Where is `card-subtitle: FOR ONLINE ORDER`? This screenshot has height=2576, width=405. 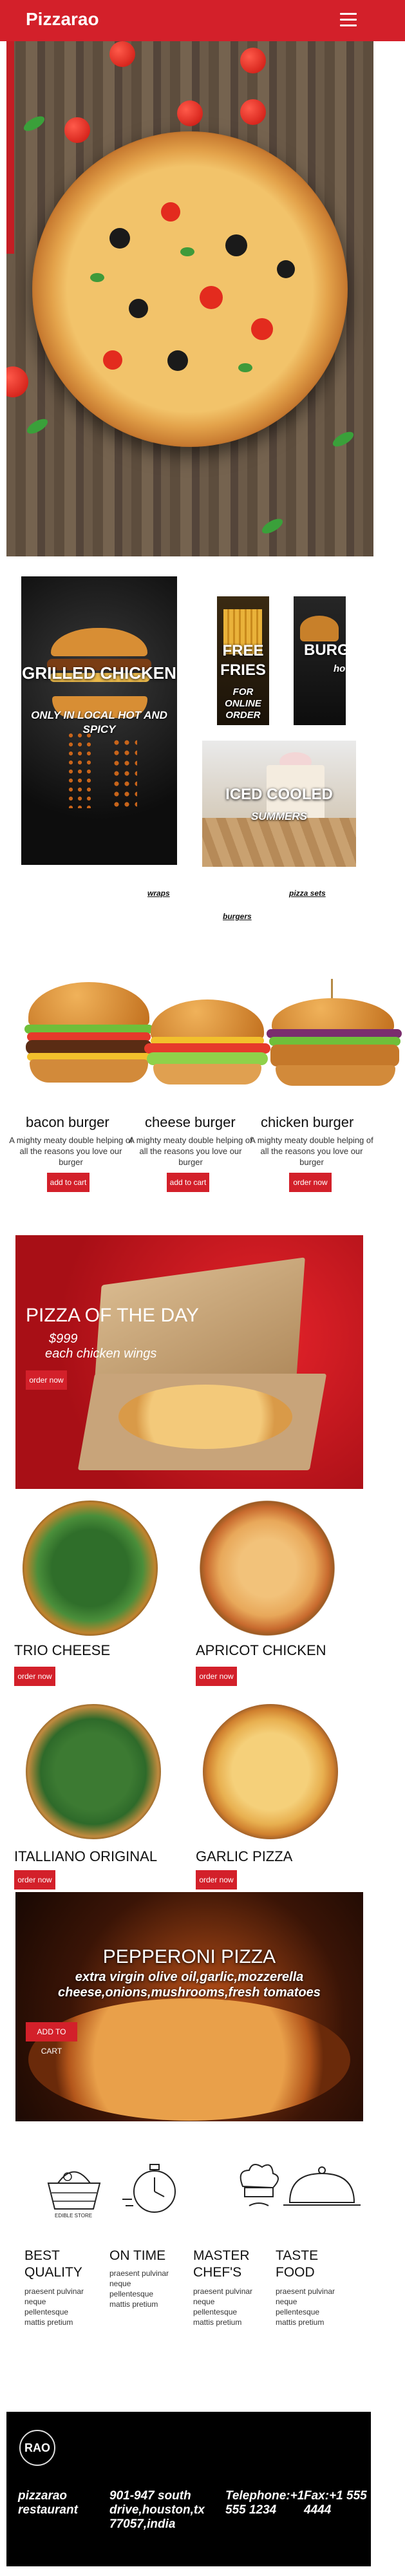
card-subtitle: FOR ONLINE ORDER is located at coordinates (243, 704).